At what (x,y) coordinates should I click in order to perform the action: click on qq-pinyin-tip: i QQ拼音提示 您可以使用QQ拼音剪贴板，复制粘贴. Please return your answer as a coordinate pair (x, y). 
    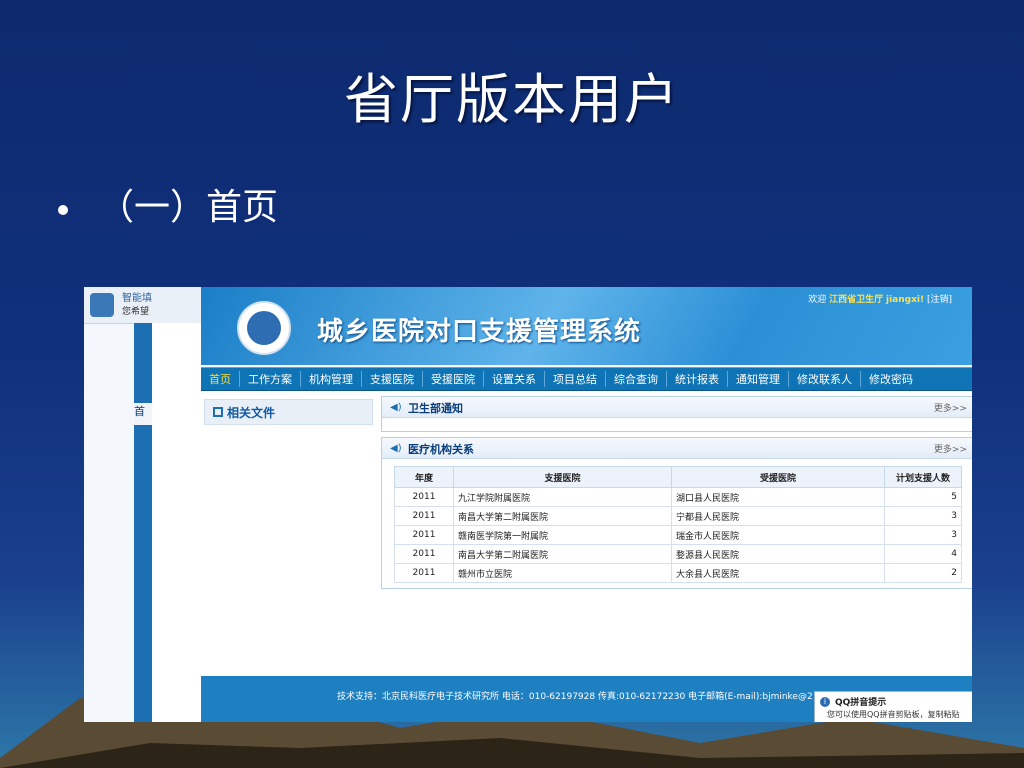
    Looking at the image, I should click on (893, 706).